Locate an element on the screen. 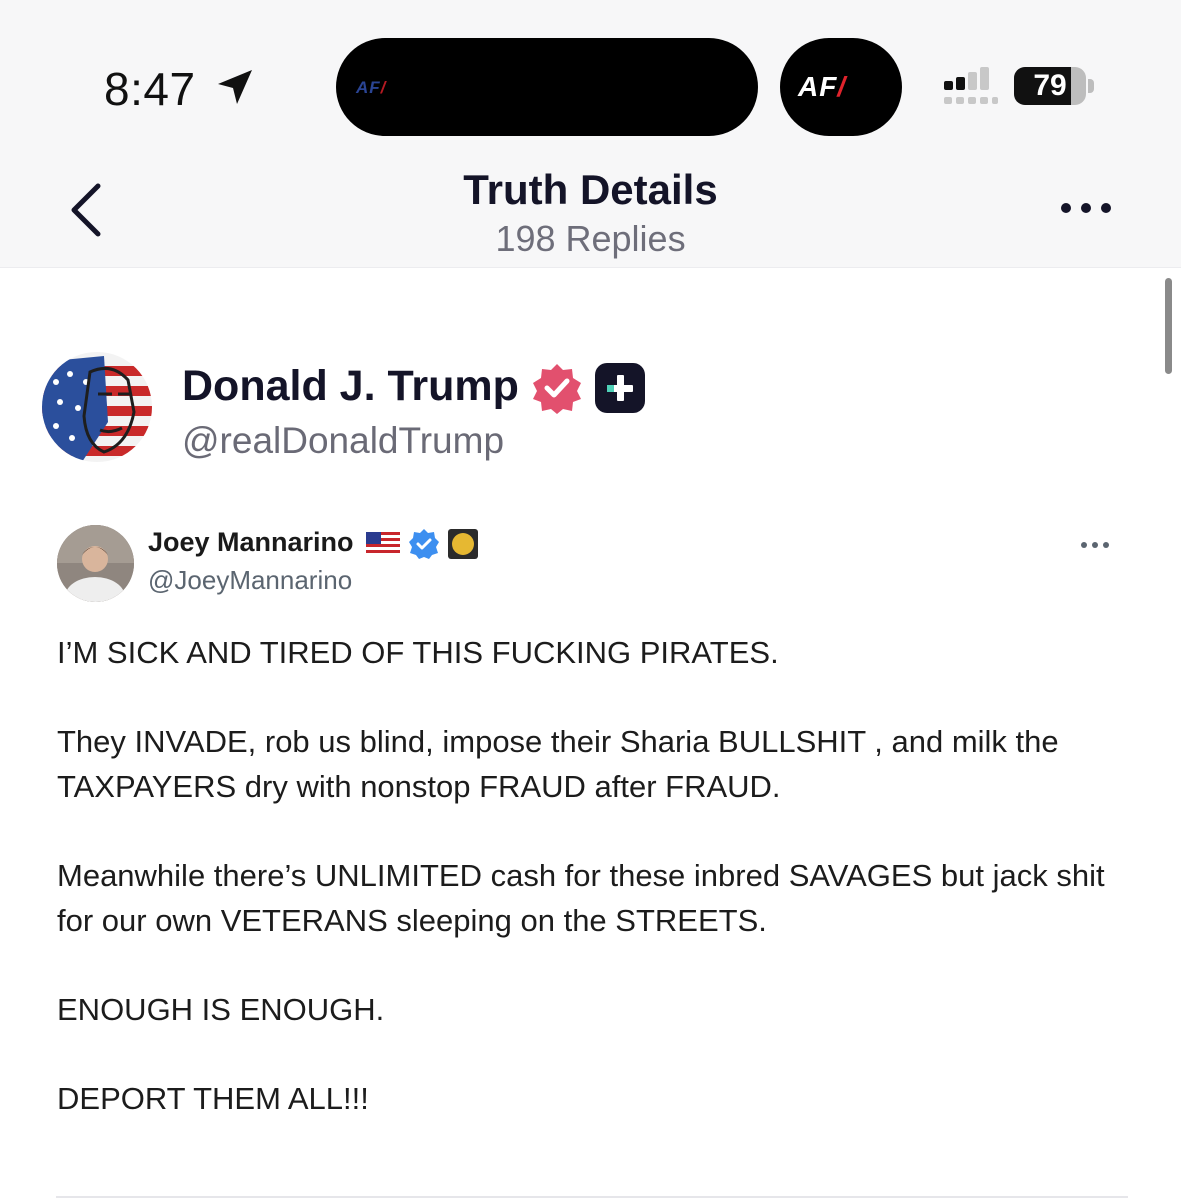 This screenshot has width=1181, height=1200. post-paragraph: DEPORT THEM ALL!!! is located at coordinates (213, 1098).